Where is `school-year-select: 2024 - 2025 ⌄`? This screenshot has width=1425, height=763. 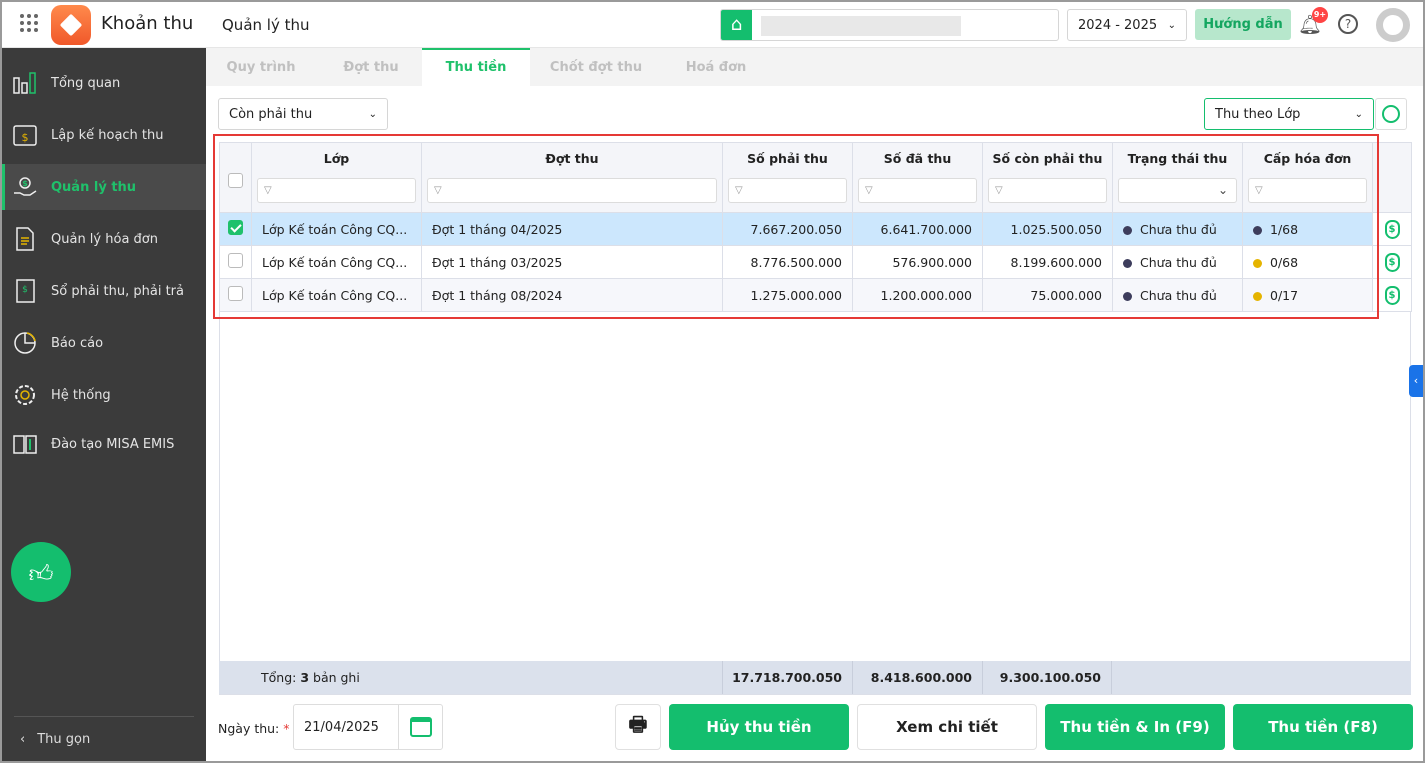
school-year-select: 2024 - 2025 ⌄ is located at coordinates (1127, 25).